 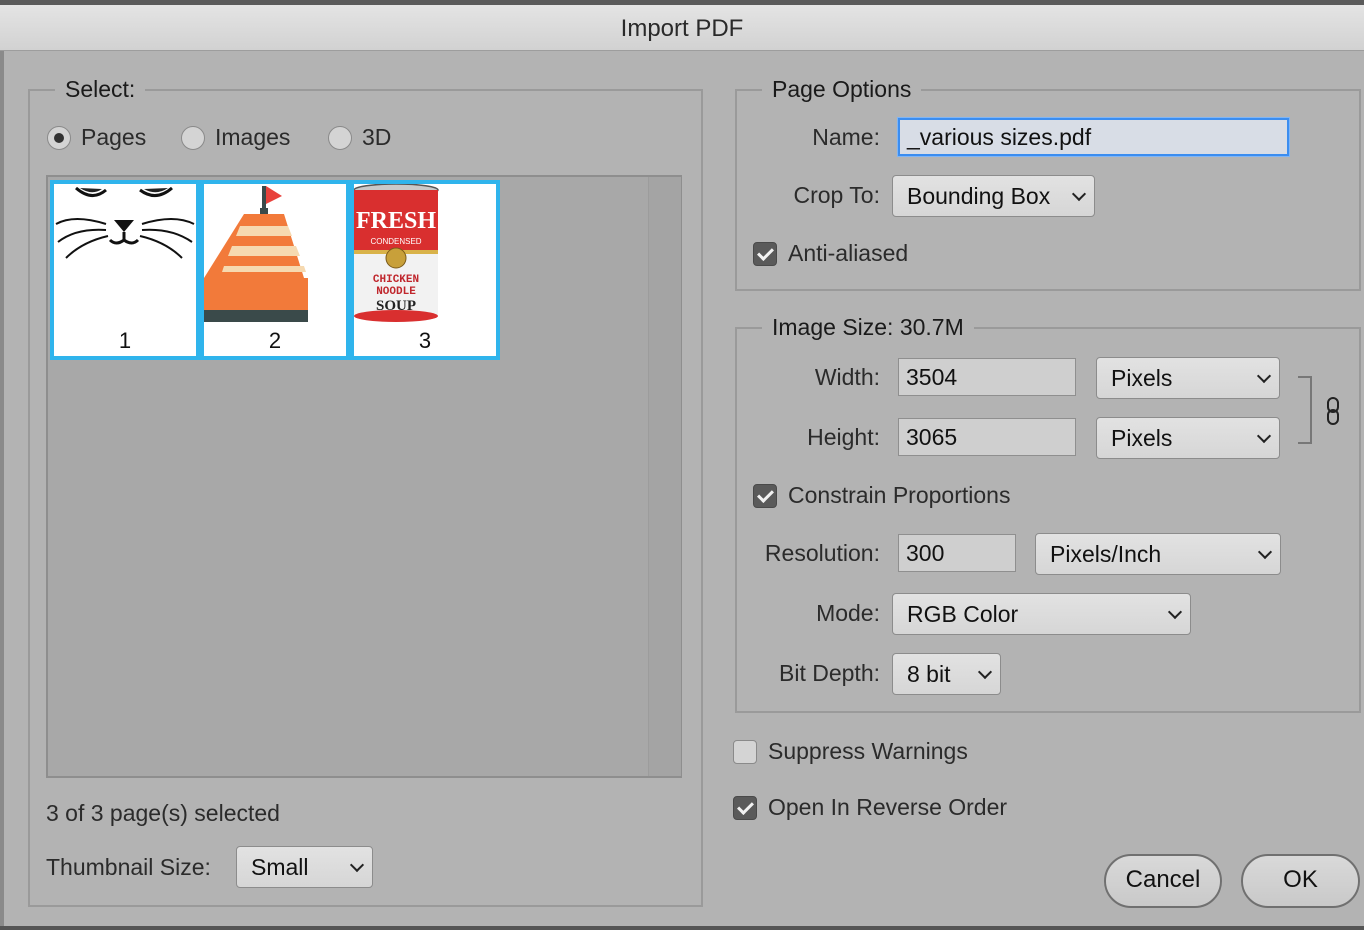 I want to click on height-field: 3065, so click(x=987, y=437).